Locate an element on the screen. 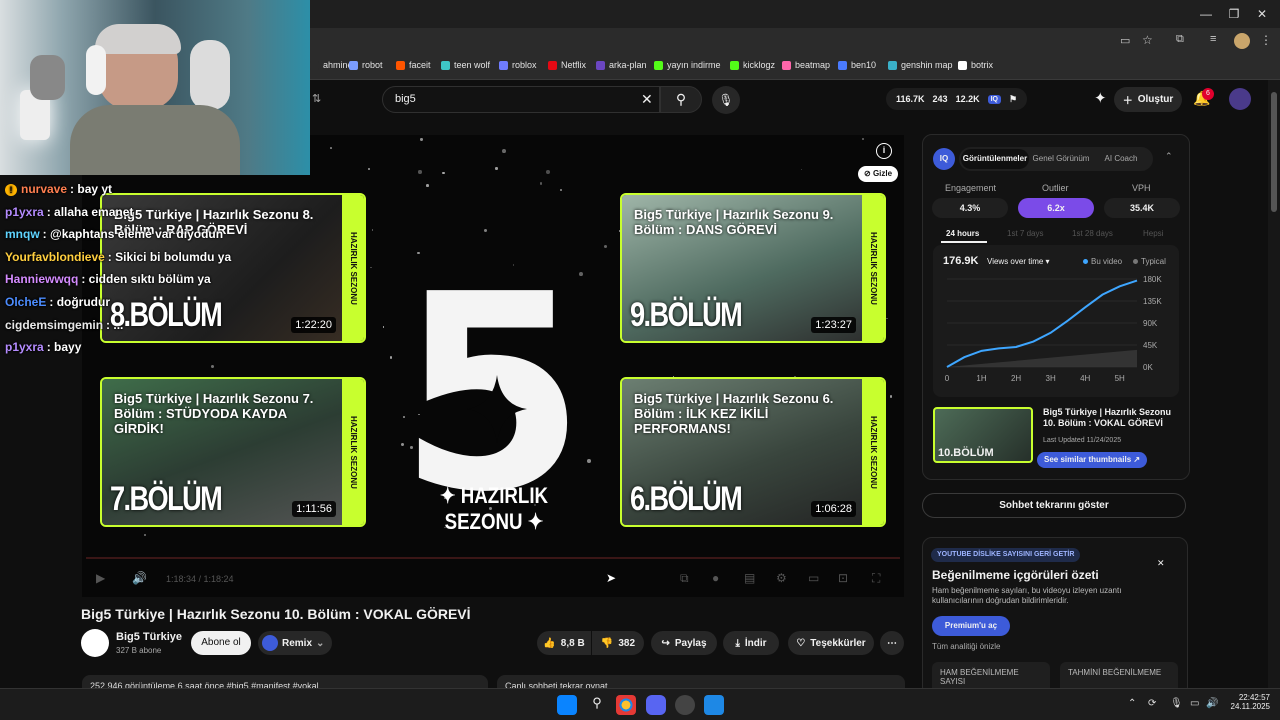  play-icon: ▶ is located at coordinates (100, 578).